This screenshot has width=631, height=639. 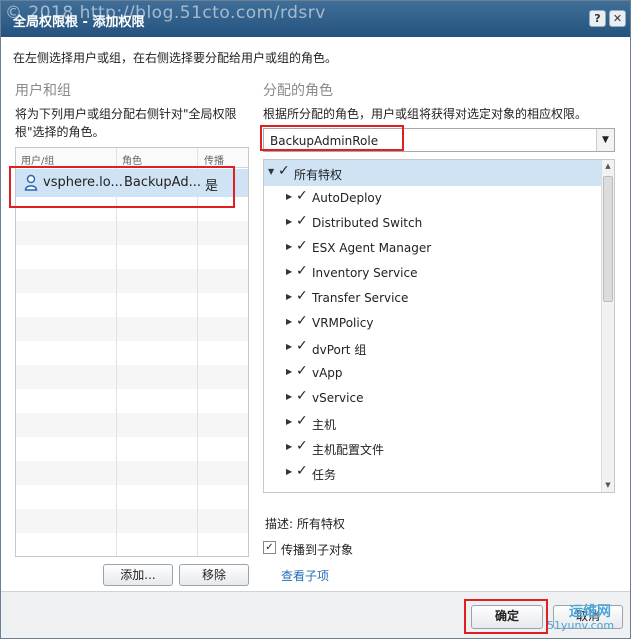 I want to click on column-header-role: 角色, so click(x=132, y=159).